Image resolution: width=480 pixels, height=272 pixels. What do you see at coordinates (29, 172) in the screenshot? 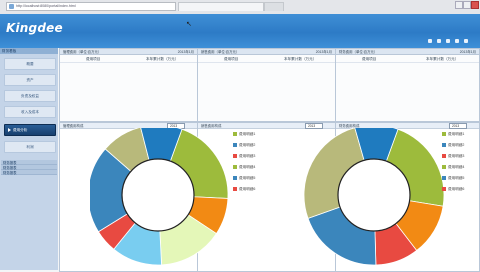
I see `sidebar-section: 财务报表` at bounding box center [29, 172].